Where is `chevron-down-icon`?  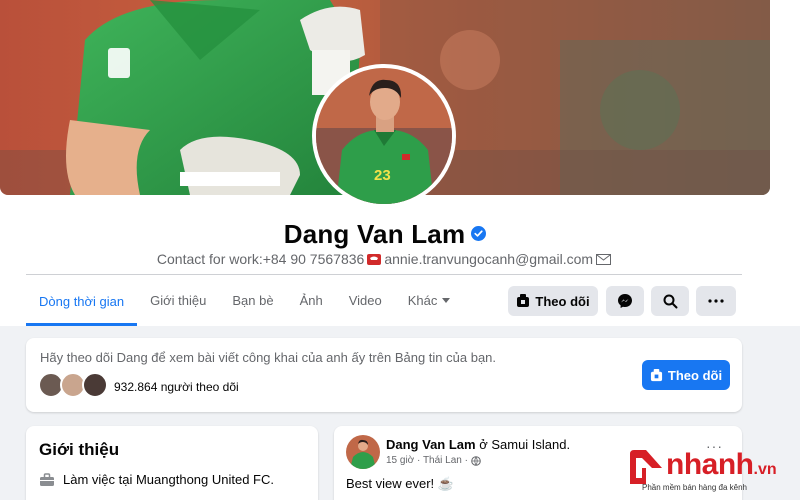 chevron-down-icon is located at coordinates (446, 300).